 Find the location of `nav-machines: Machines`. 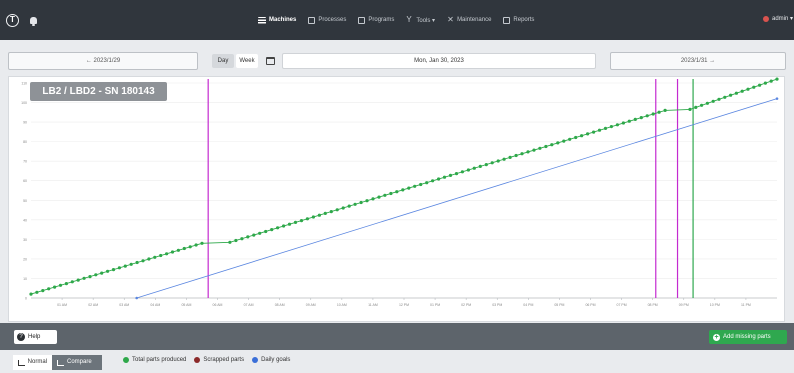

nav-machines: Machines is located at coordinates (277, 20).